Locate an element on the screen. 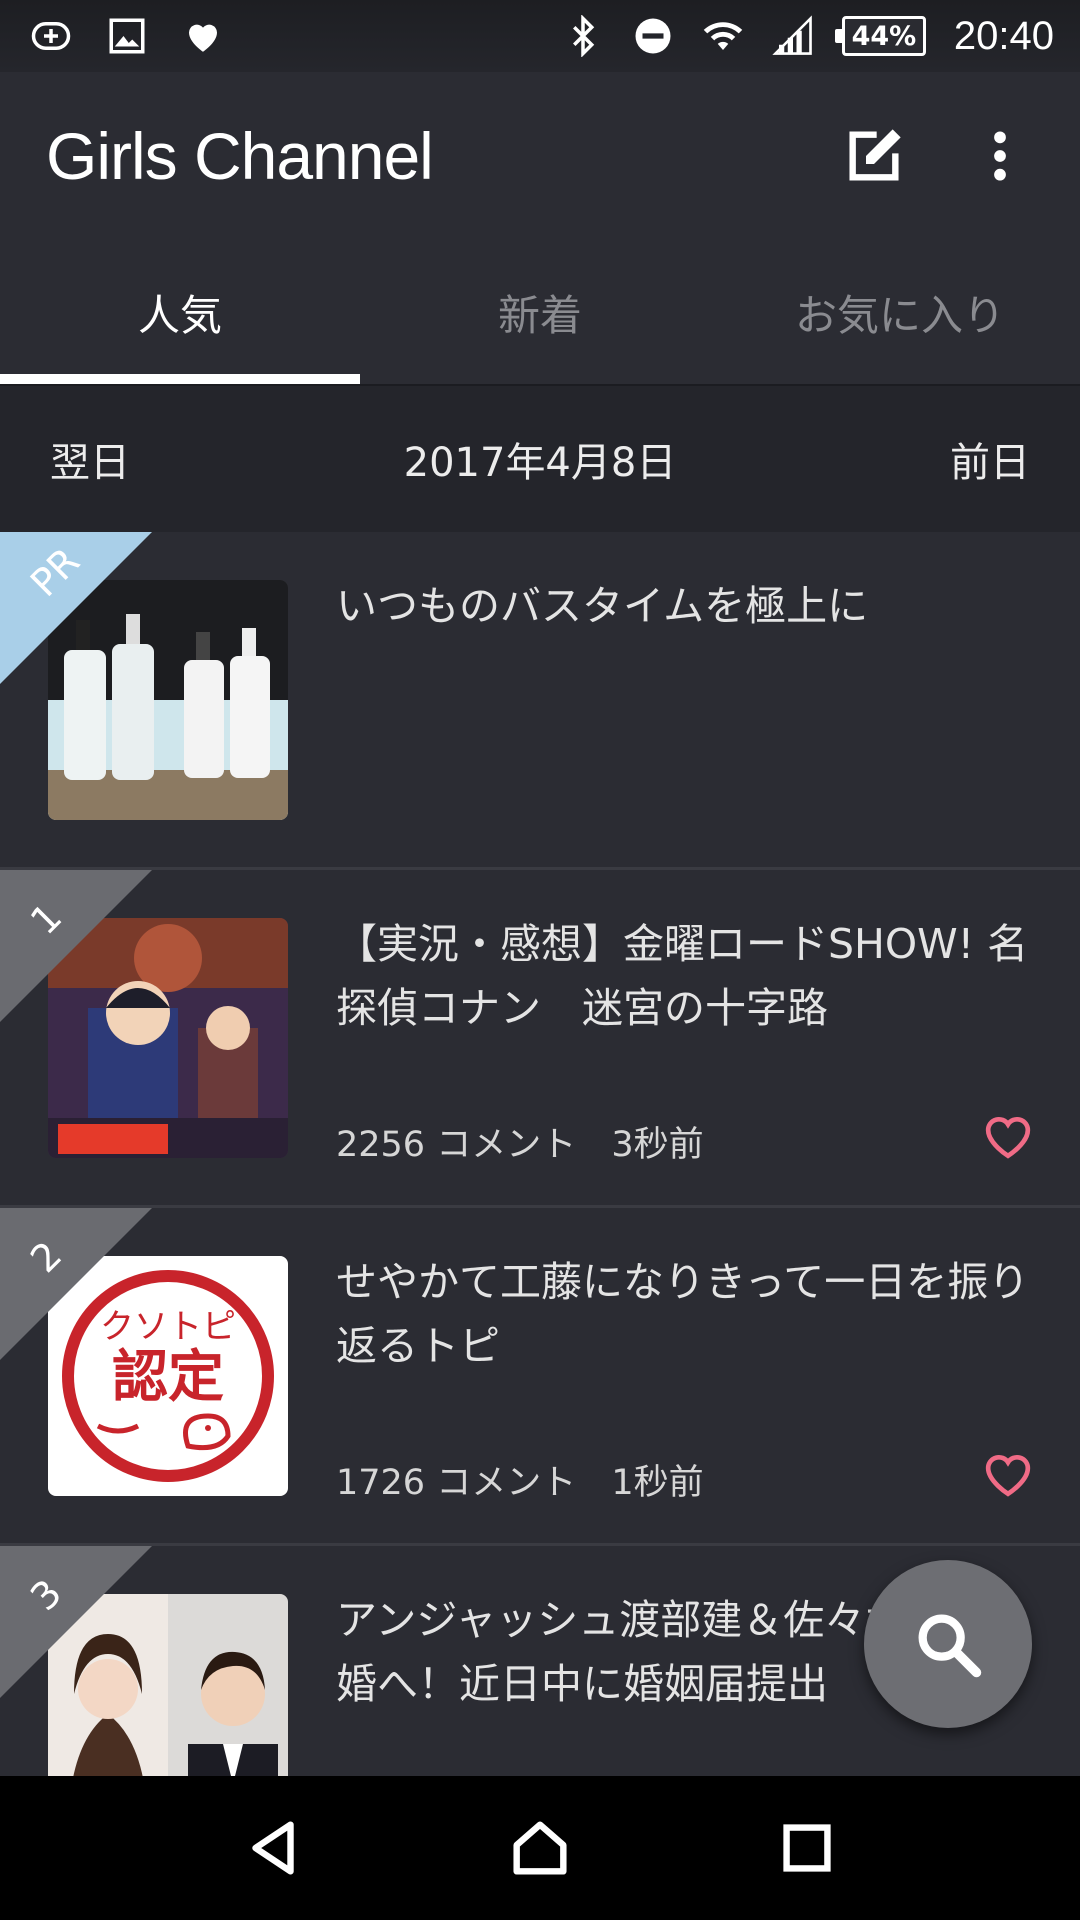 The image size is (1080, 1920). tab-bar: 人気 新着 お気に入り is located at coordinates (540, 312).